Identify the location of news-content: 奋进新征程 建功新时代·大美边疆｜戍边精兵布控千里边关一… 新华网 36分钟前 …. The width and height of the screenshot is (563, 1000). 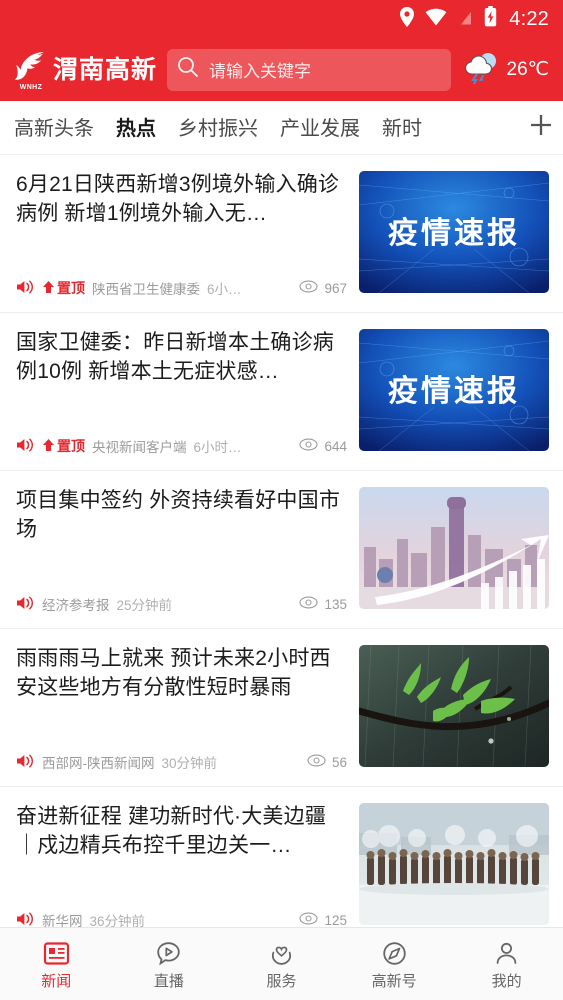
(181, 865).